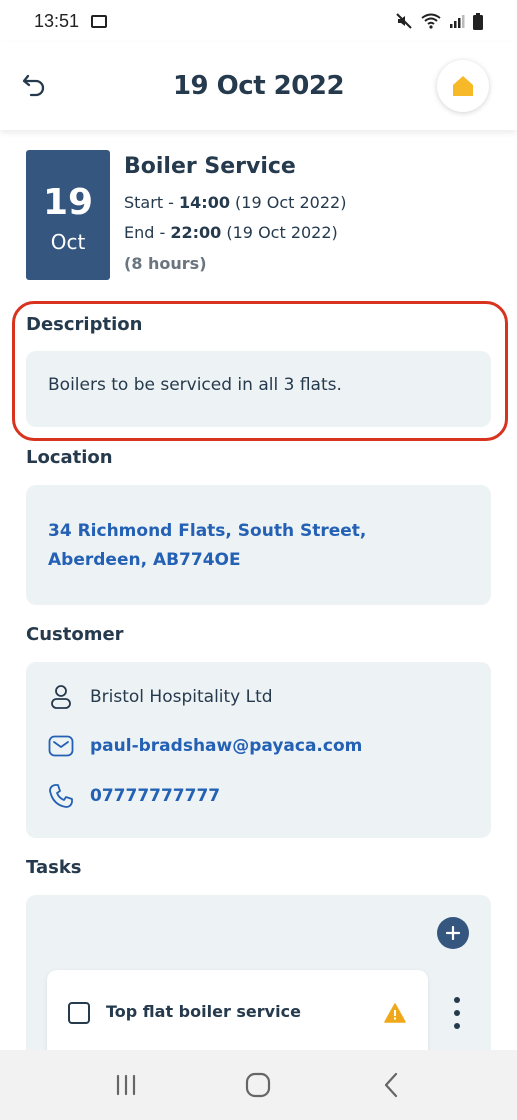 The image size is (517, 1120). I want to click on nav-back-icon, so click(390, 1085).